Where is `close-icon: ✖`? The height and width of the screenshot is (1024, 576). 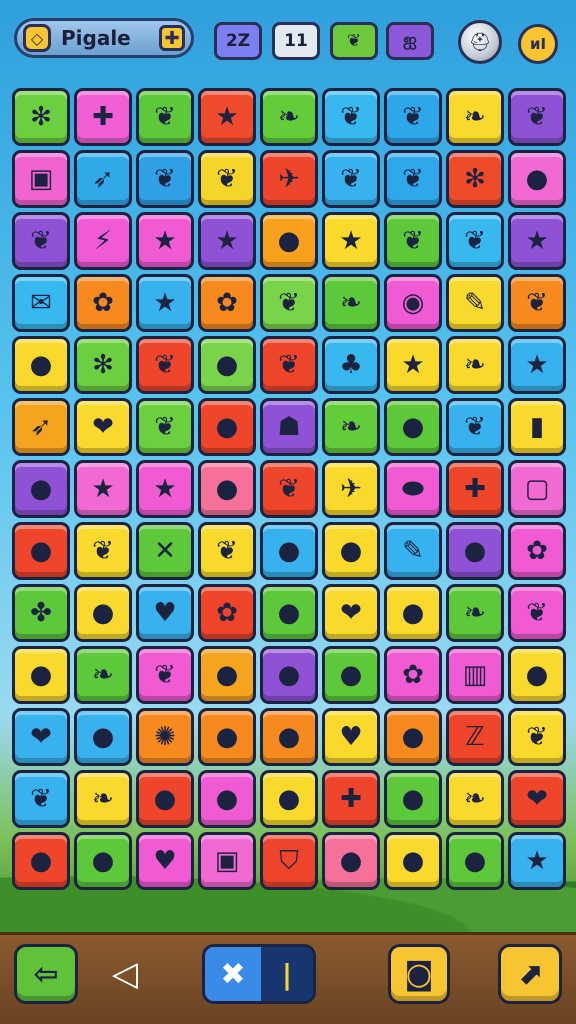 close-icon: ✖ is located at coordinates (233, 974).